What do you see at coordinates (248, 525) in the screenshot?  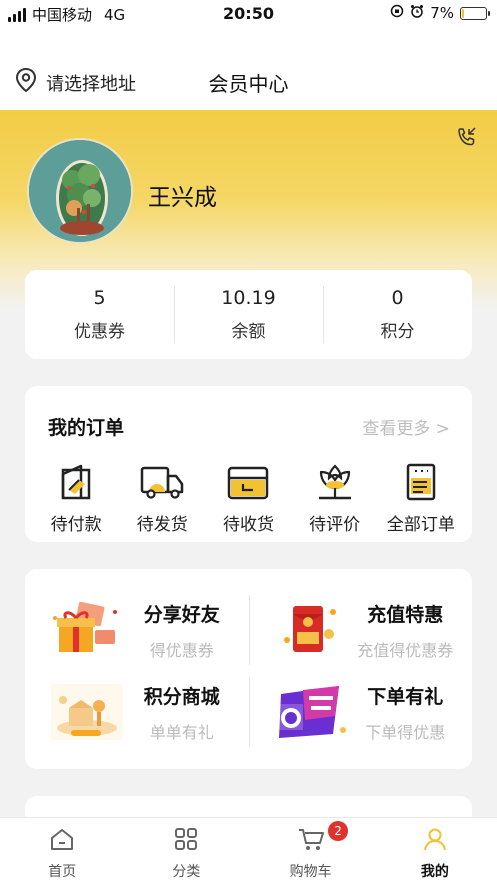 I see `order-label: 待收货` at bounding box center [248, 525].